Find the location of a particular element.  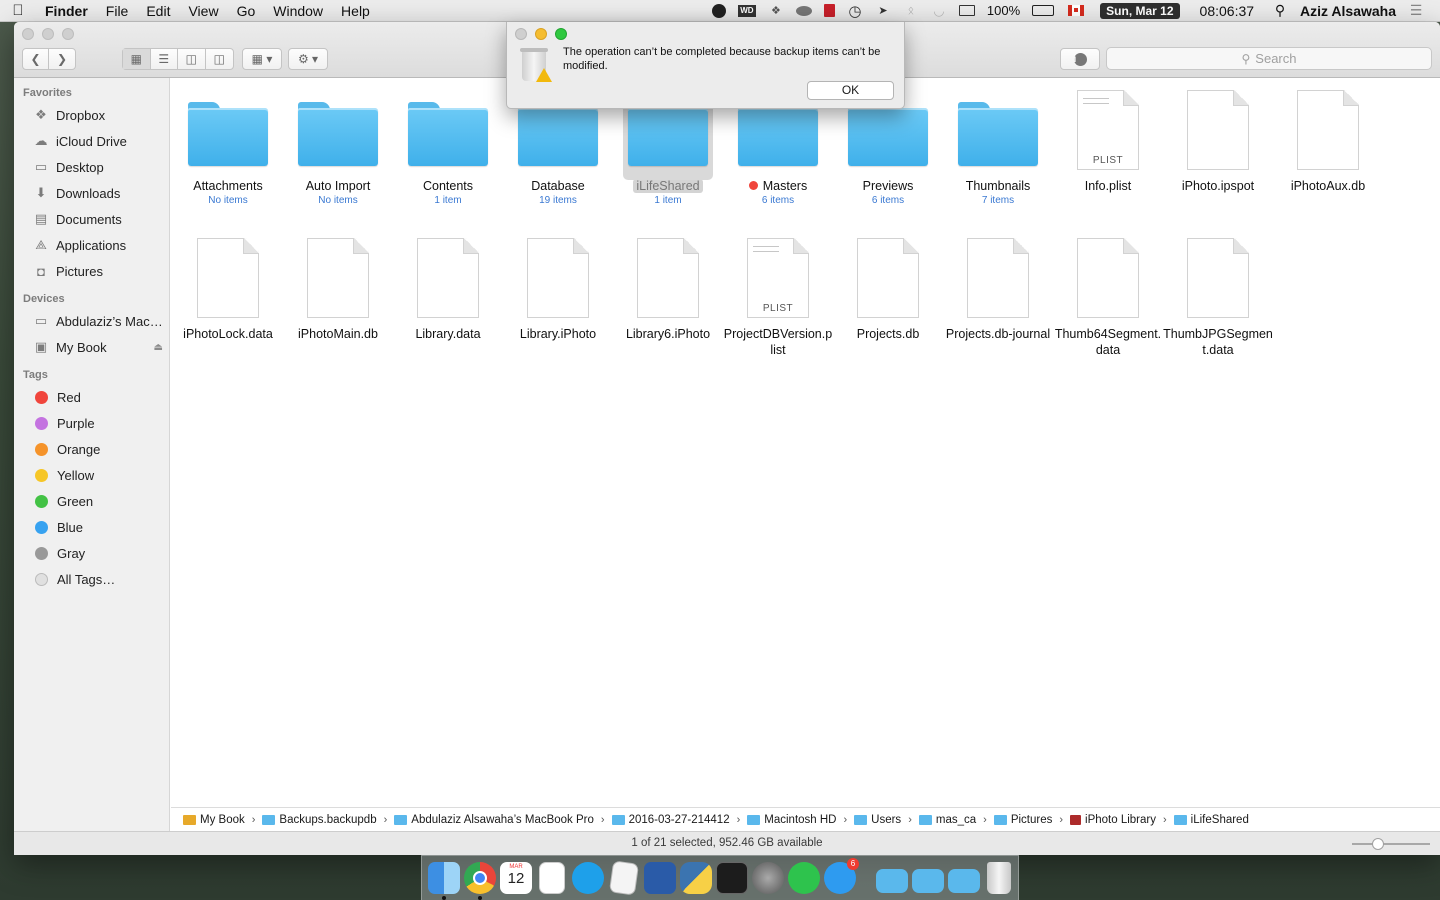

file-item: ThumbJPGSegment.data is located at coordinates (1218, 294).